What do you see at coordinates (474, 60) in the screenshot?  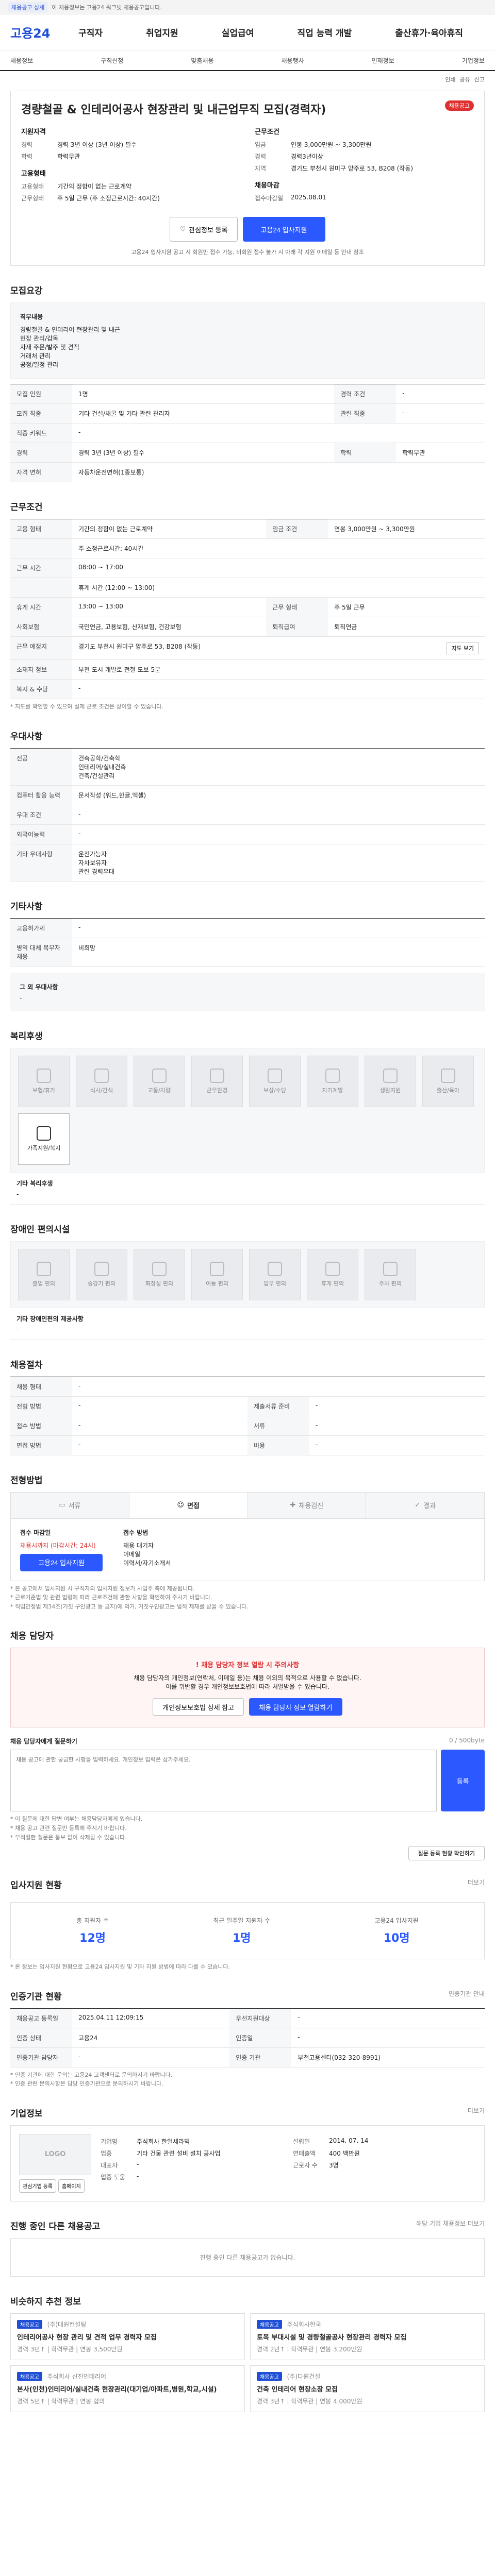 I see `subnav-item: 기업정보` at bounding box center [474, 60].